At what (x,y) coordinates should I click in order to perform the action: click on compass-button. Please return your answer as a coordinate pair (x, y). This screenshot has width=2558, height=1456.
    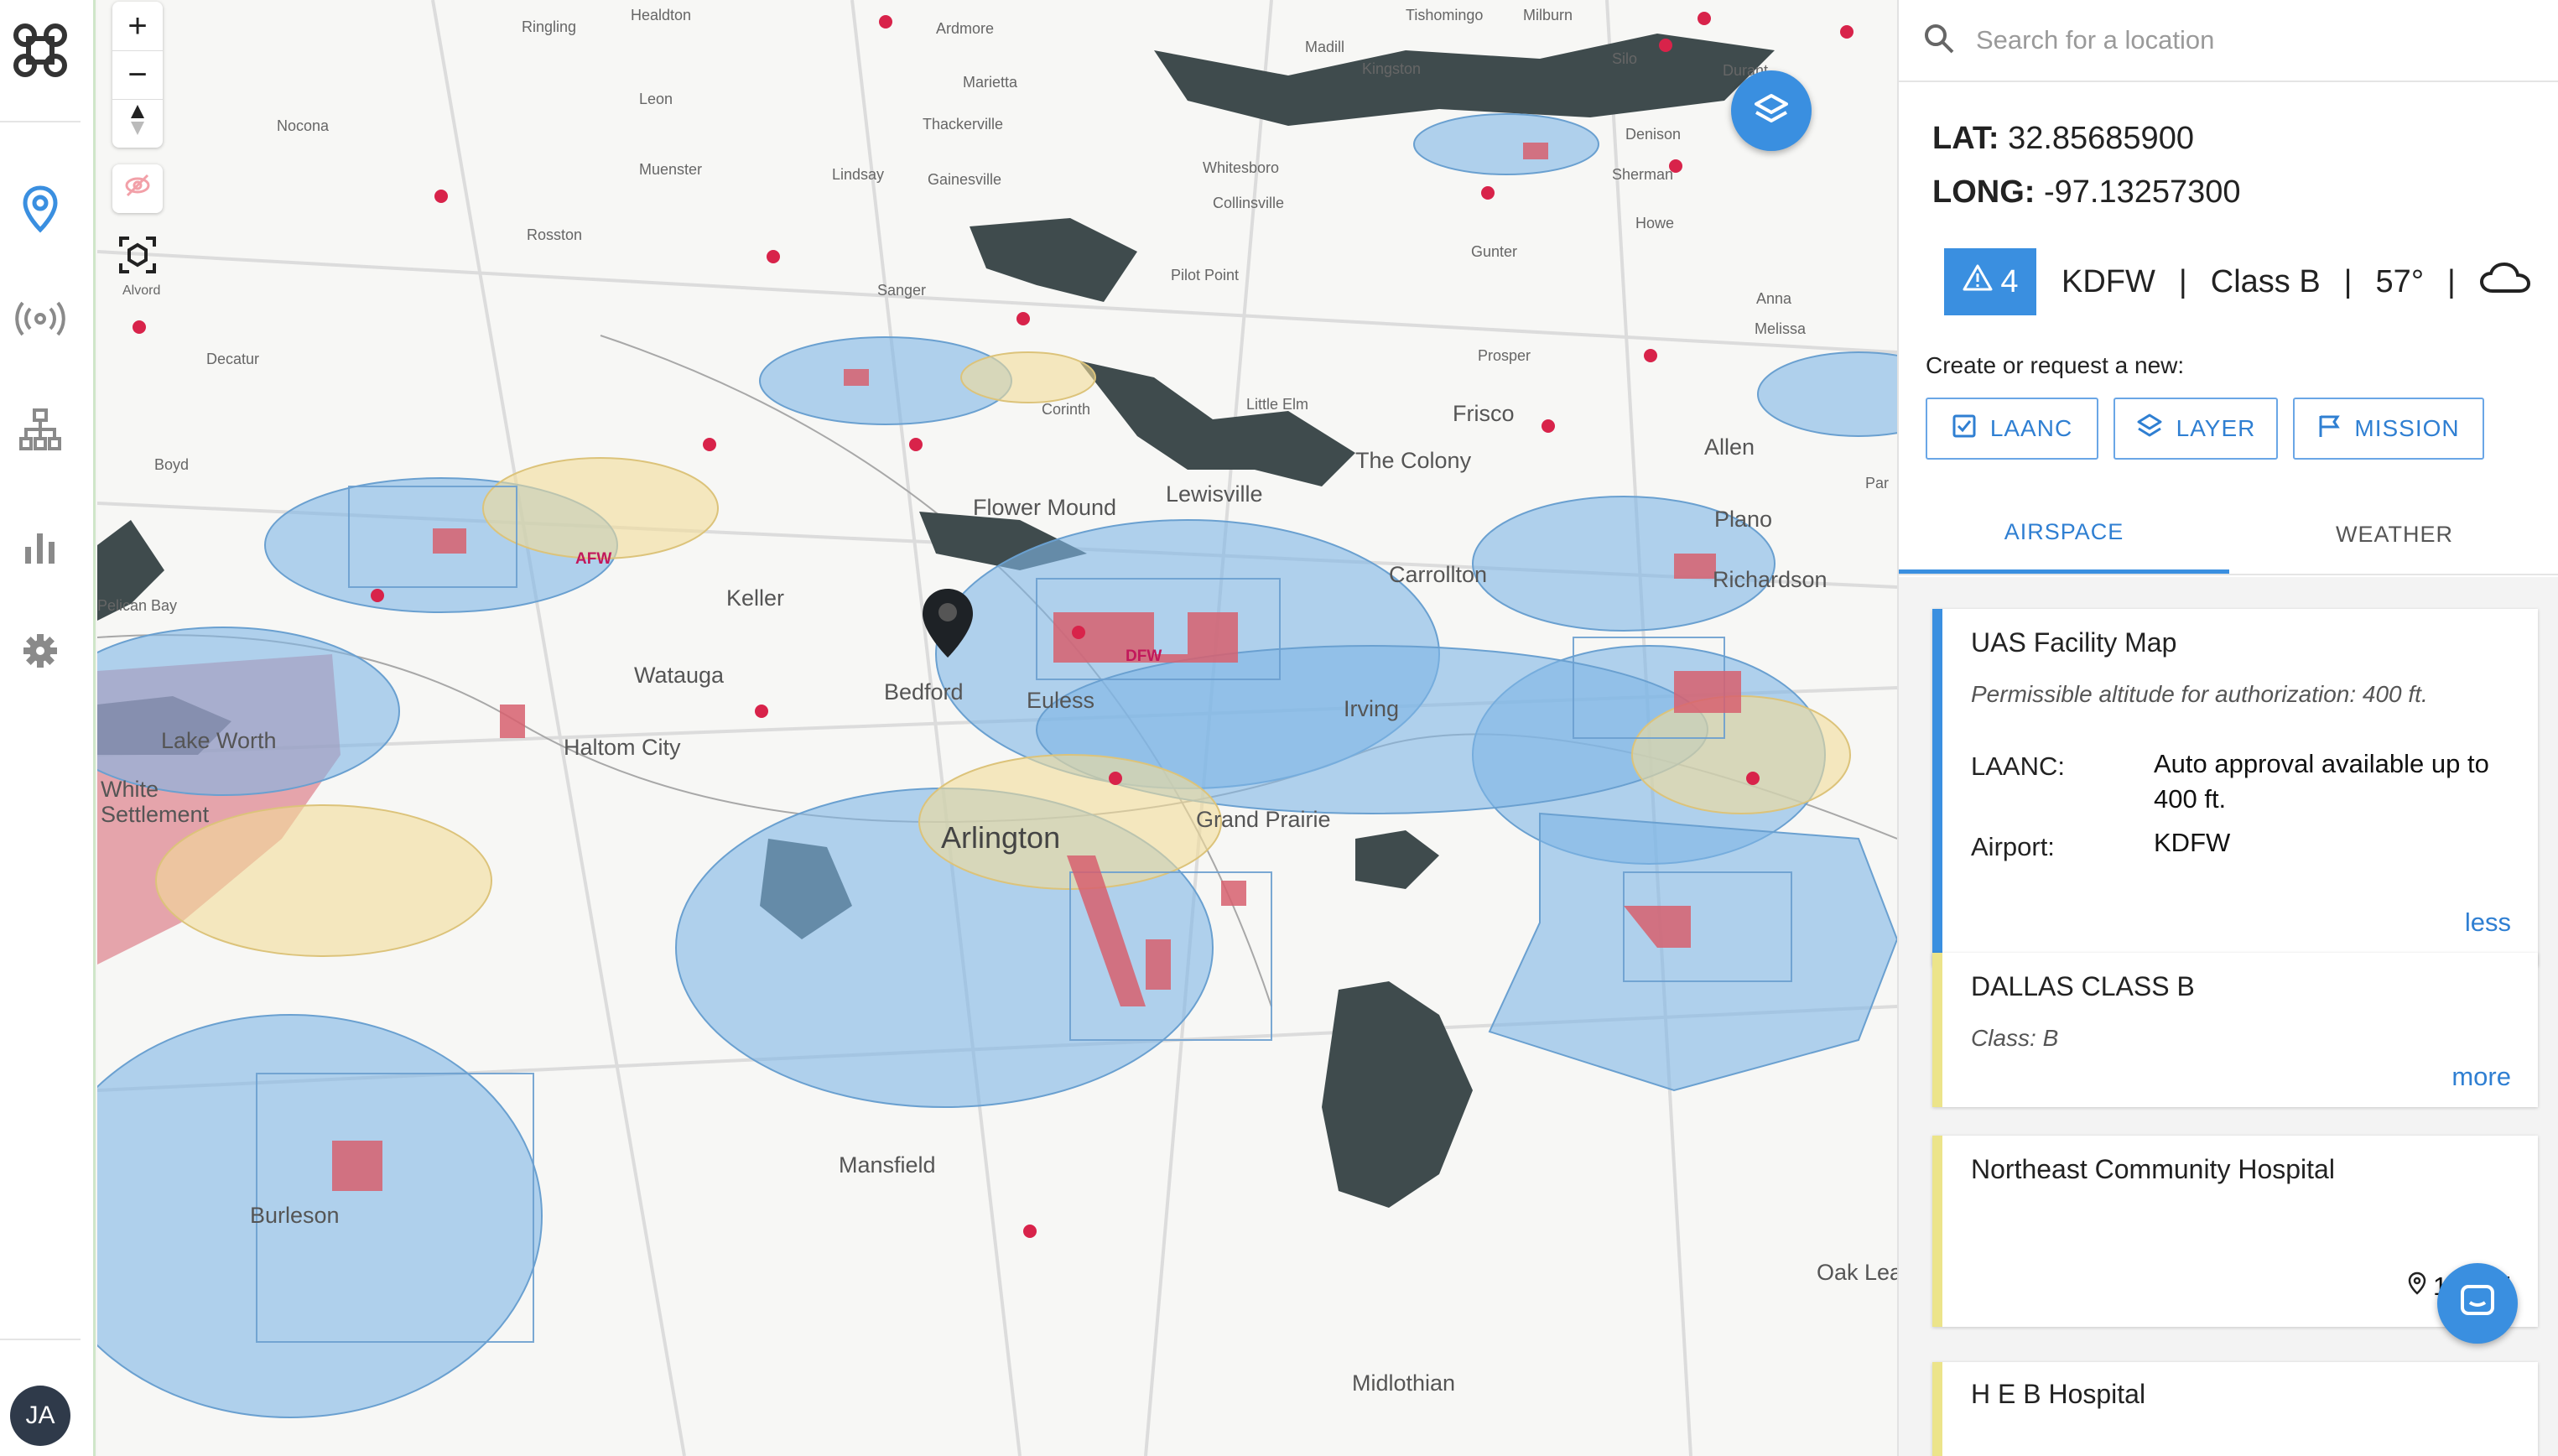
    Looking at the image, I should click on (137, 123).